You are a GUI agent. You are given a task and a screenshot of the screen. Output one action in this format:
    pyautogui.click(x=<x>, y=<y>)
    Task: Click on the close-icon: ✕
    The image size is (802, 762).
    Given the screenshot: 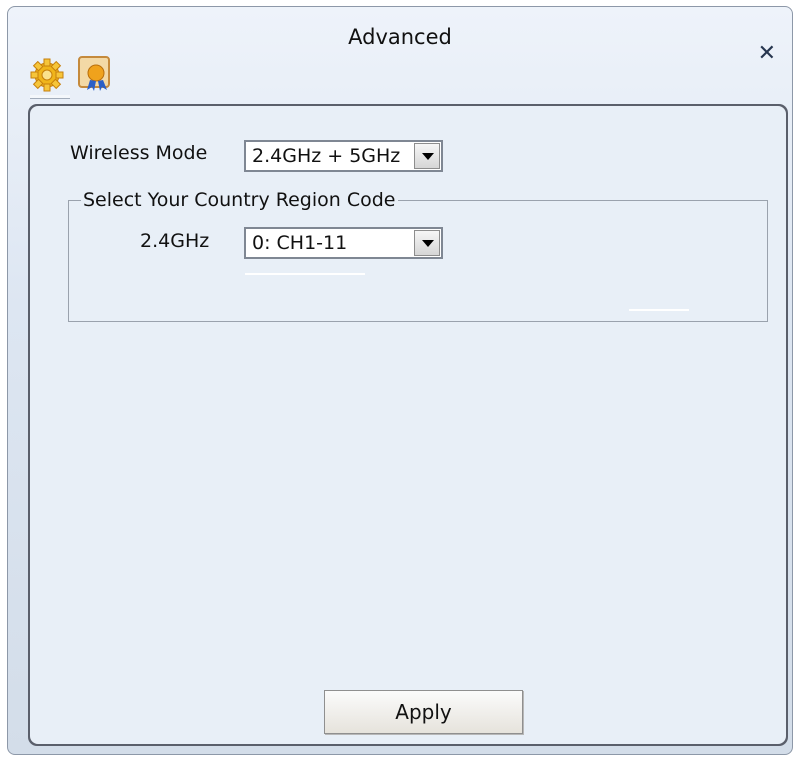 What is the action you would take?
    pyautogui.click(x=767, y=54)
    